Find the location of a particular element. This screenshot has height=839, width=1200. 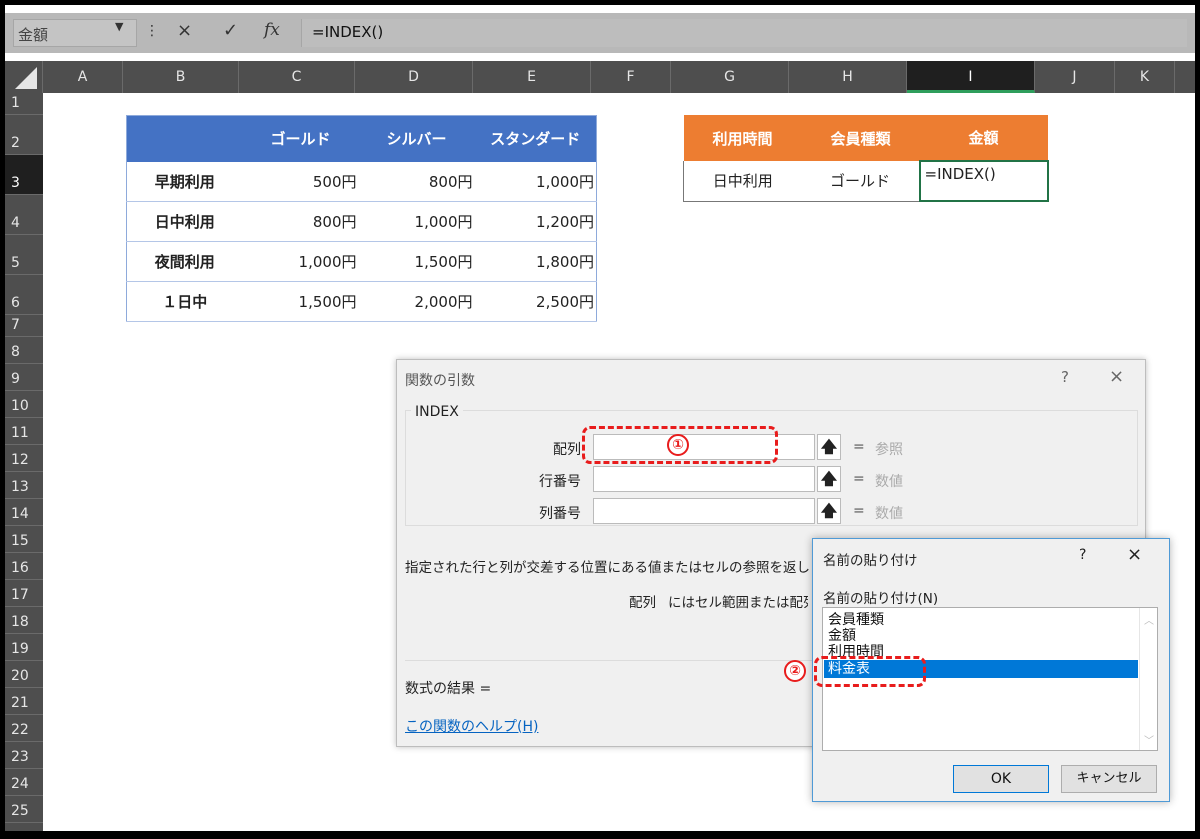

select-all-corner is located at coordinates (24, 77).